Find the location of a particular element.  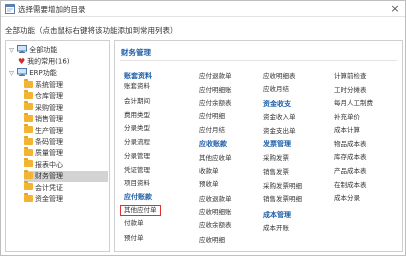

instruction-text: 全部功能（点击鼠标右键将该功能添加到常用列表） is located at coordinates (91, 30).